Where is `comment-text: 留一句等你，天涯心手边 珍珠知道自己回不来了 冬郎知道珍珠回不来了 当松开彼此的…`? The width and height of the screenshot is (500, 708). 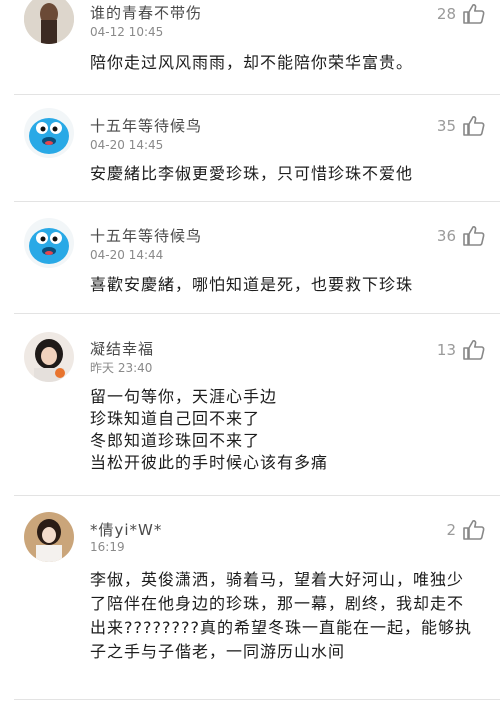
comment-text: 留一句等你，天涯心手边 珍珠知道自己回不来了 冬郎知道珍珠回不来了 当松开彼此的… is located at coordinates (285, 430).